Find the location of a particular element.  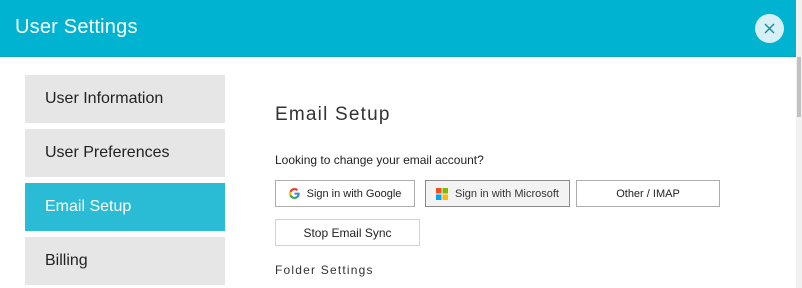

sidebar-item-email-setup: Email Setup is located at coordinates (125, 207).